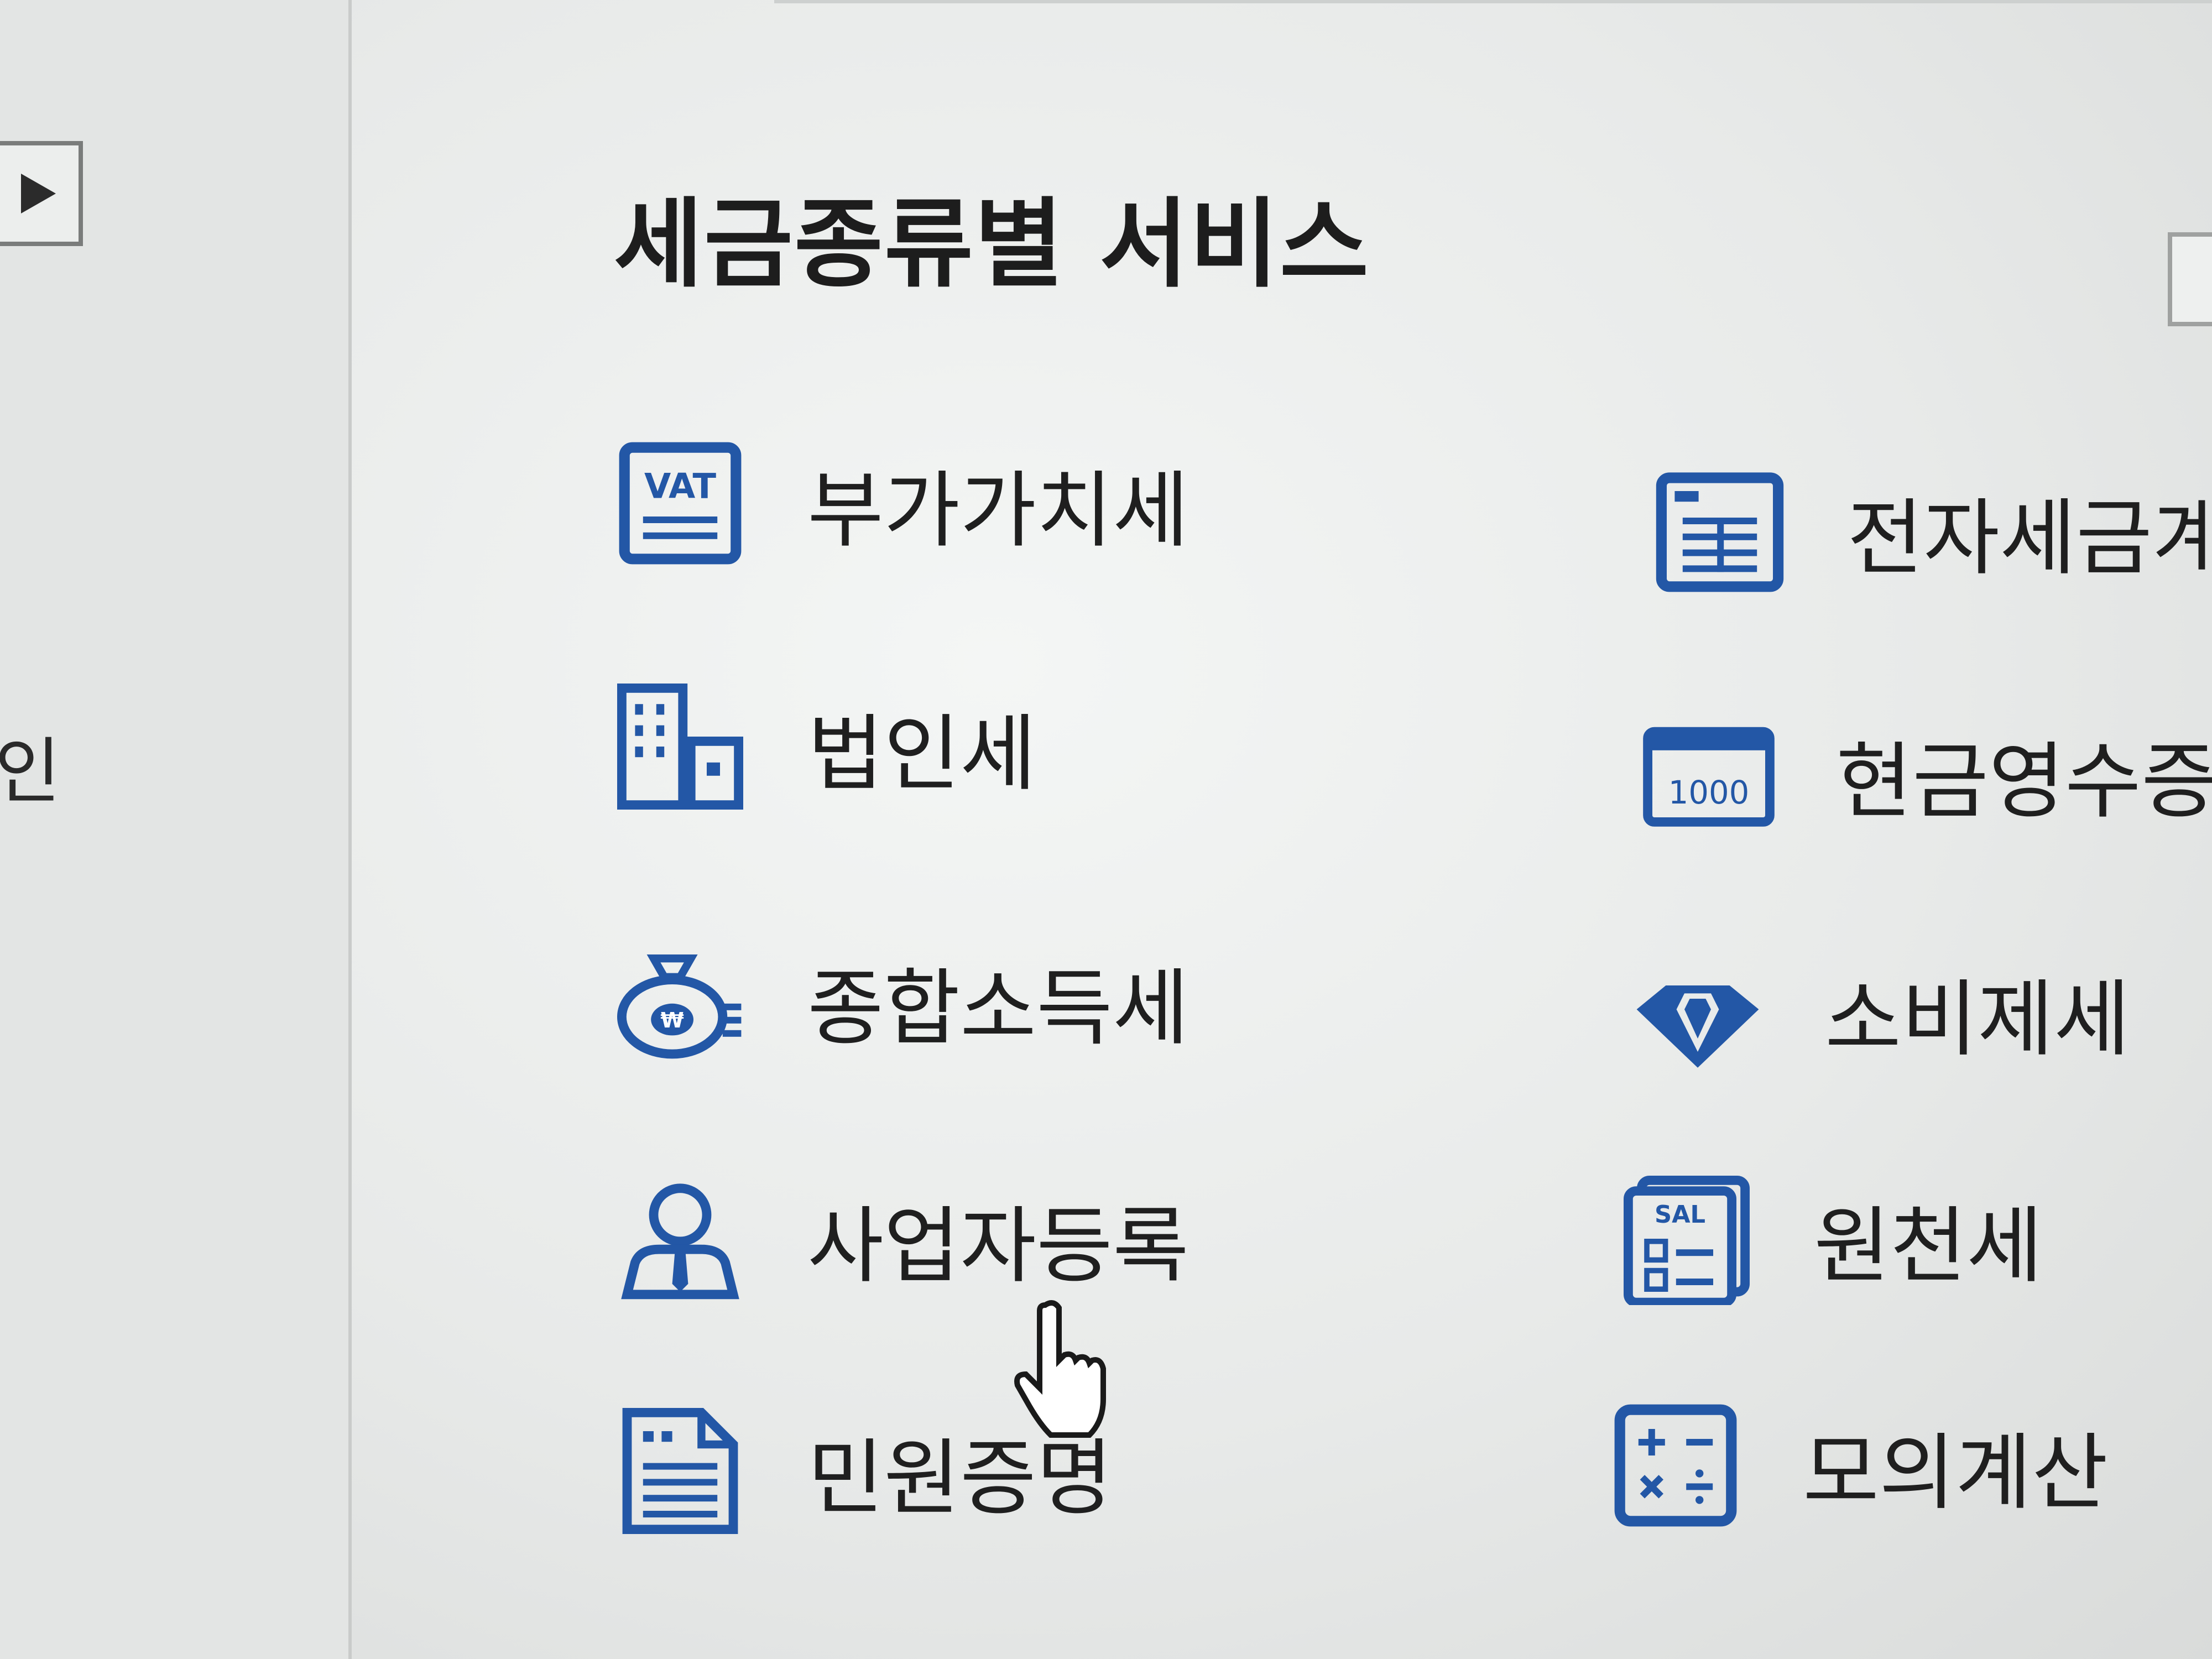 The image size is (2212, 1659). What do you see at coordinates (2030, 539) in the screenshot?
I see `service-label: 전자세금계산` at bounding box center [2030, 539].